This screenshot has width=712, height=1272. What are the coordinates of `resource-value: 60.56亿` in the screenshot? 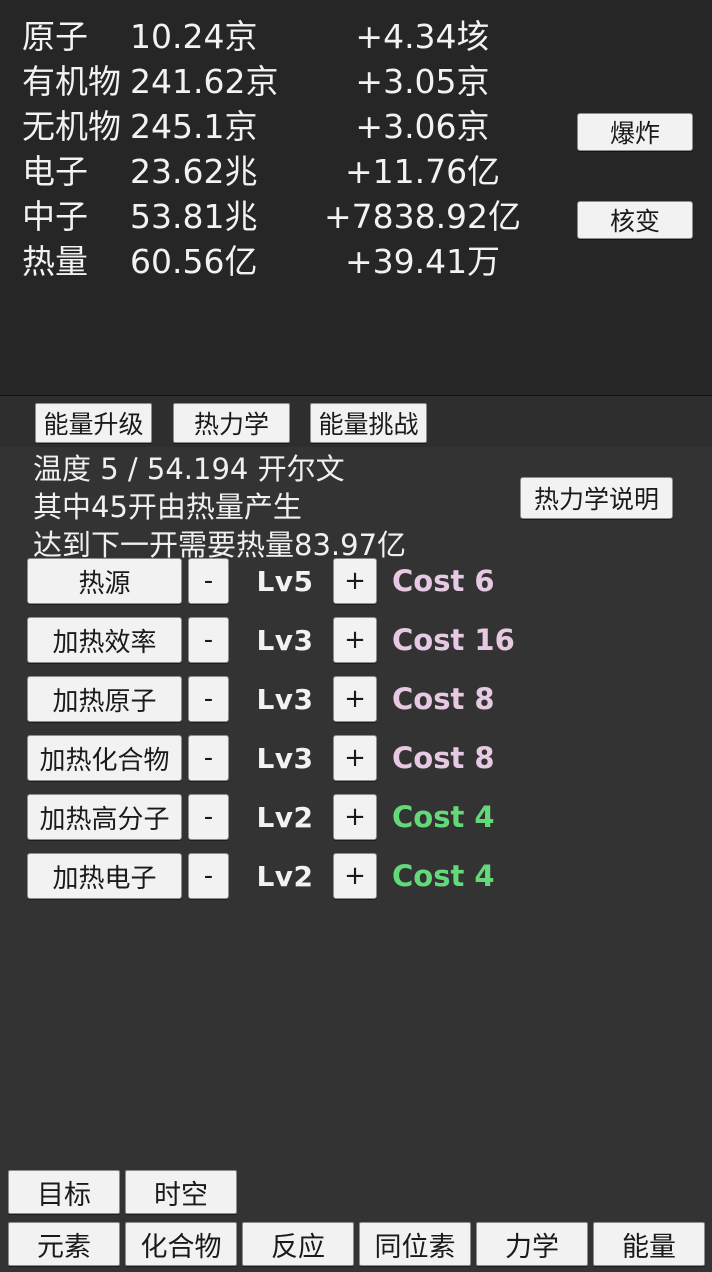 It's located at (194, 261).